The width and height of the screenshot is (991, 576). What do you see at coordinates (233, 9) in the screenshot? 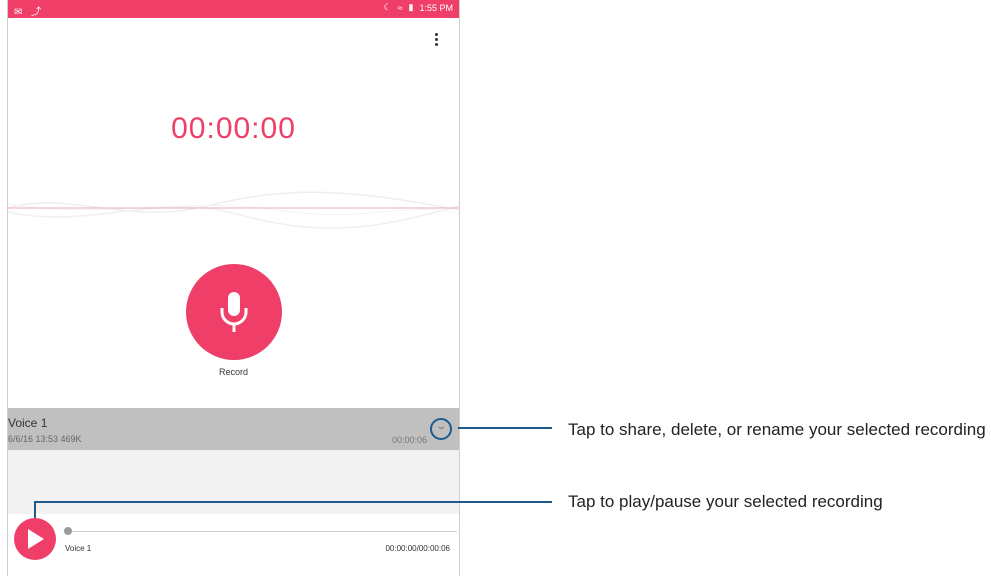
I see `status-bar: ✉ ⤴ ☾ ≈ ▮ 1:55 PM` at bounding box center [233, 9].